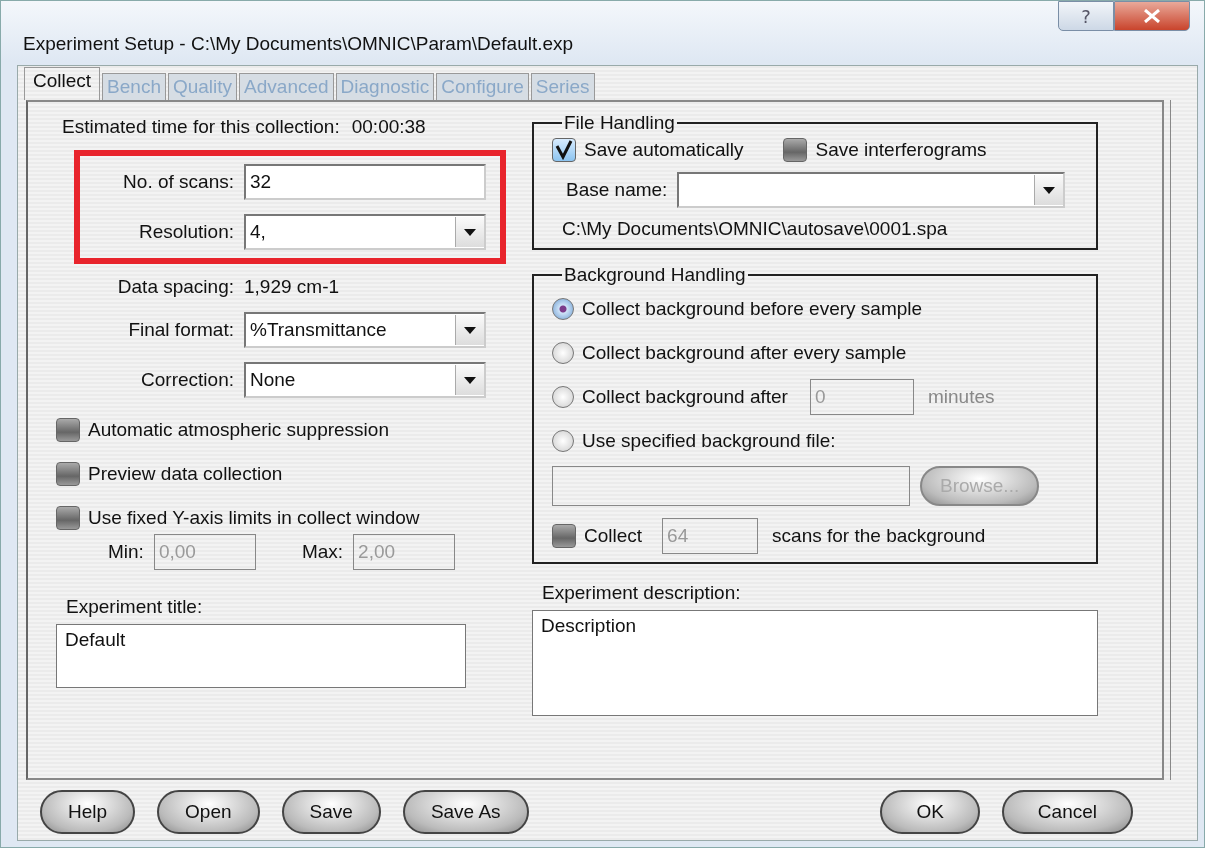 Image resolution: width=1205 pixels, height=848 pixels. What do you see at coordinates (613, 536) in the screenshot?
I see `checkbox-label: Collect` at bounding box center [613, 536].